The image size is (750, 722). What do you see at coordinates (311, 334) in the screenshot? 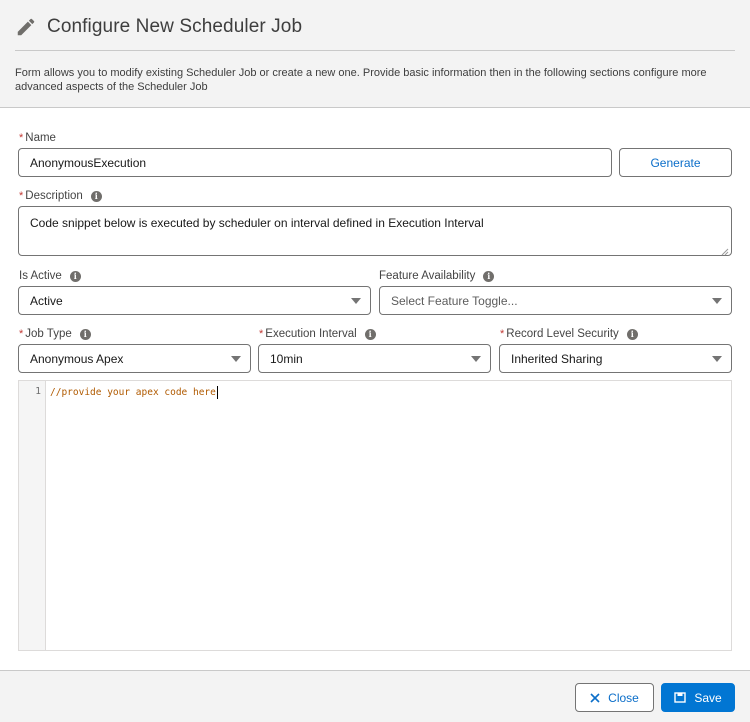
I see `execution-interval-label-text: Execution Interval` at bounding box center [311, 334].